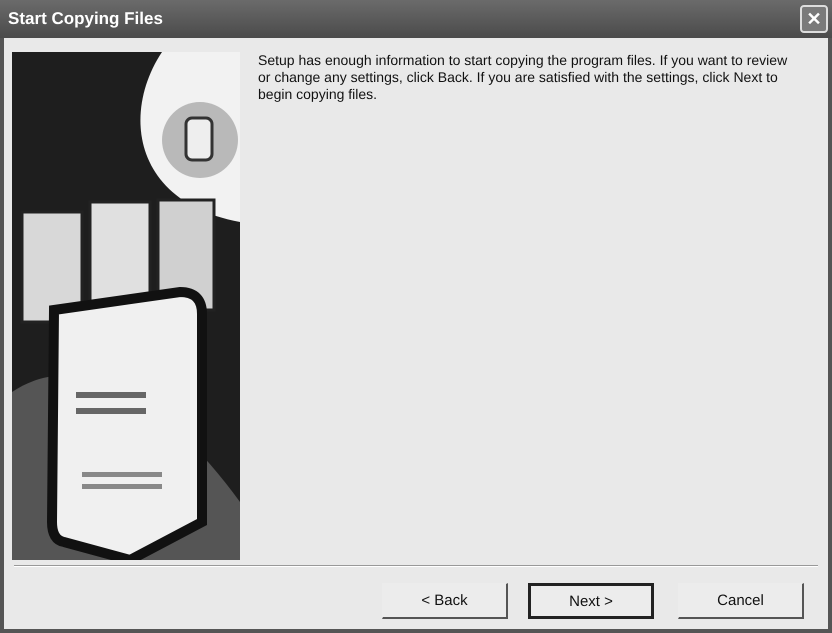 The height and width of the screenshot is (633, 832). What do you see at coordinates (741, 601) in the screenshot?
I see `dialog-button: Cancel` at bounding box center [741, 601].